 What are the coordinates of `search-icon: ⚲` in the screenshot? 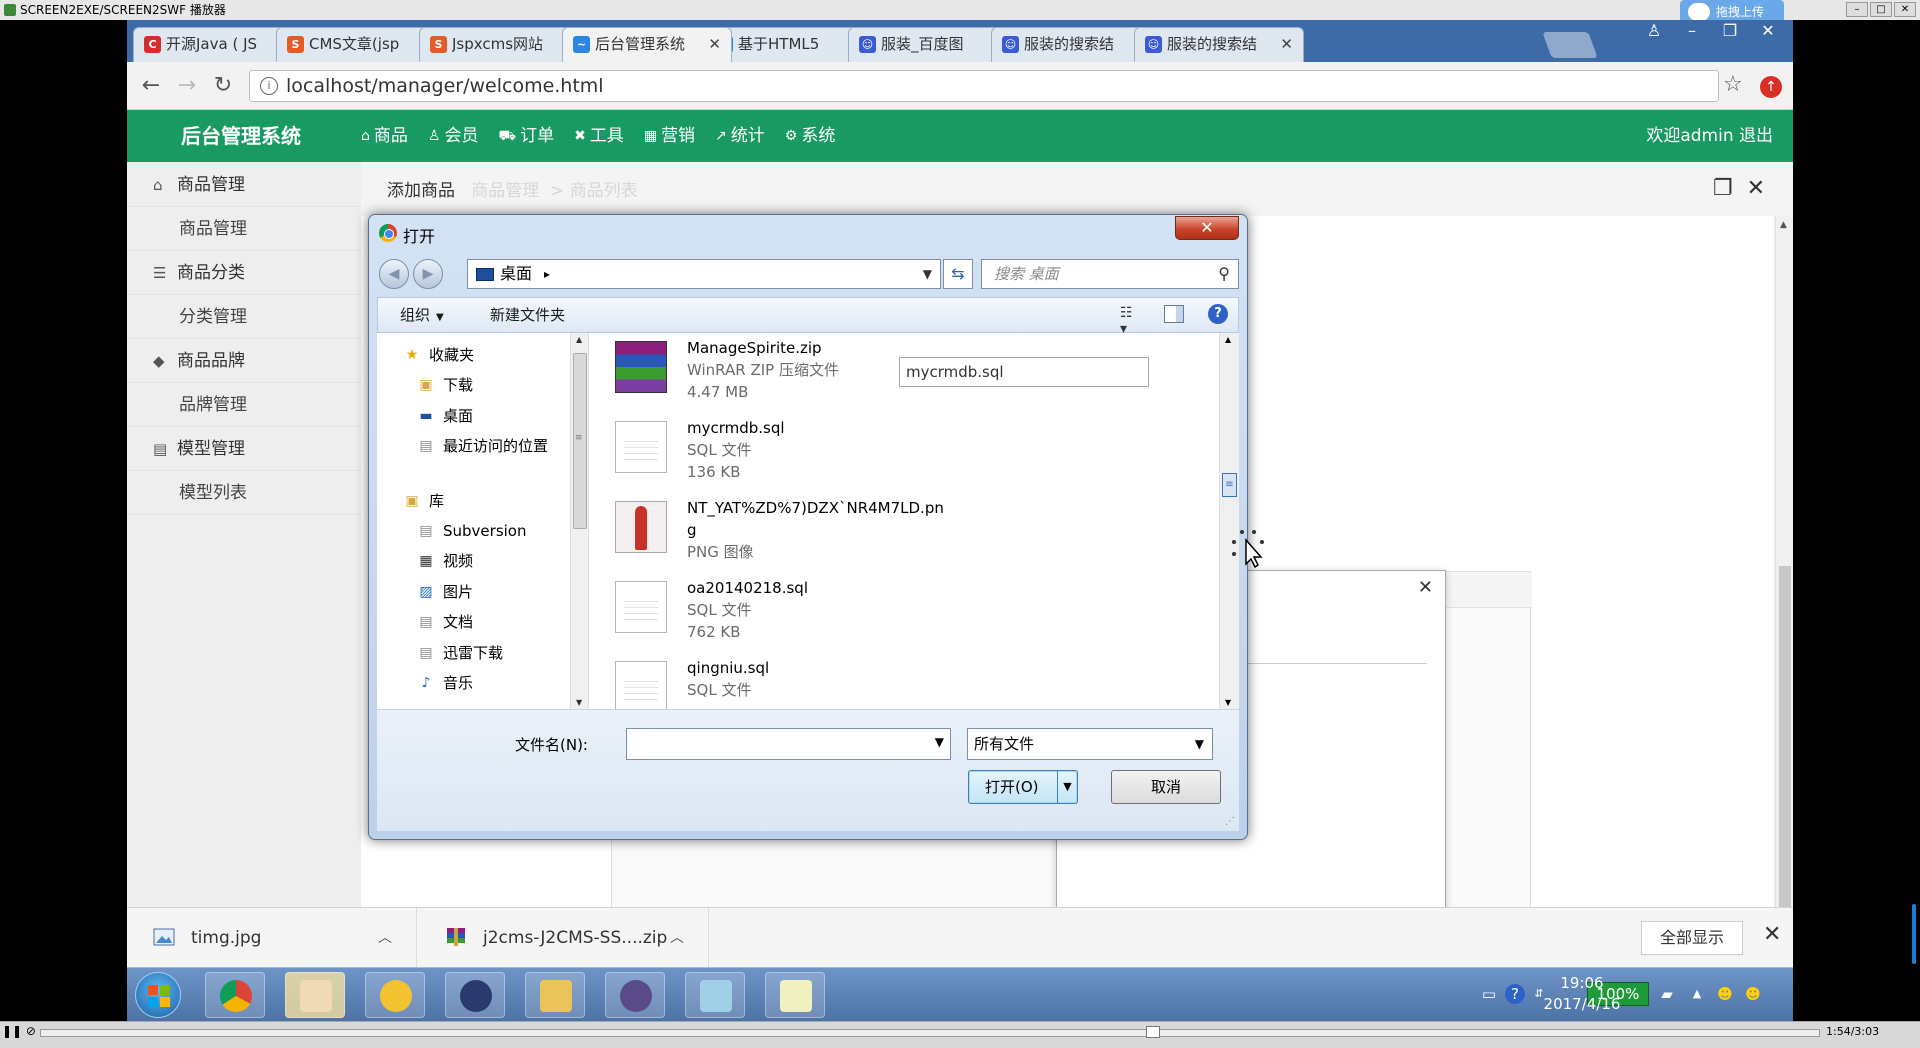 It's located at (1224, 274).